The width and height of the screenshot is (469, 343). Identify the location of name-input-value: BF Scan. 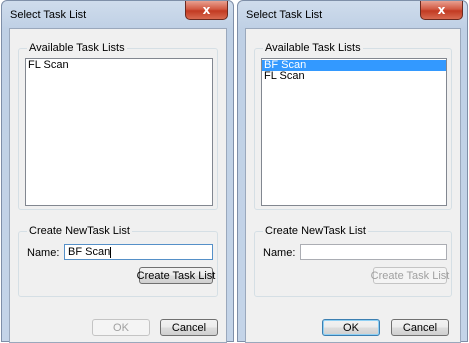
(89, 252).